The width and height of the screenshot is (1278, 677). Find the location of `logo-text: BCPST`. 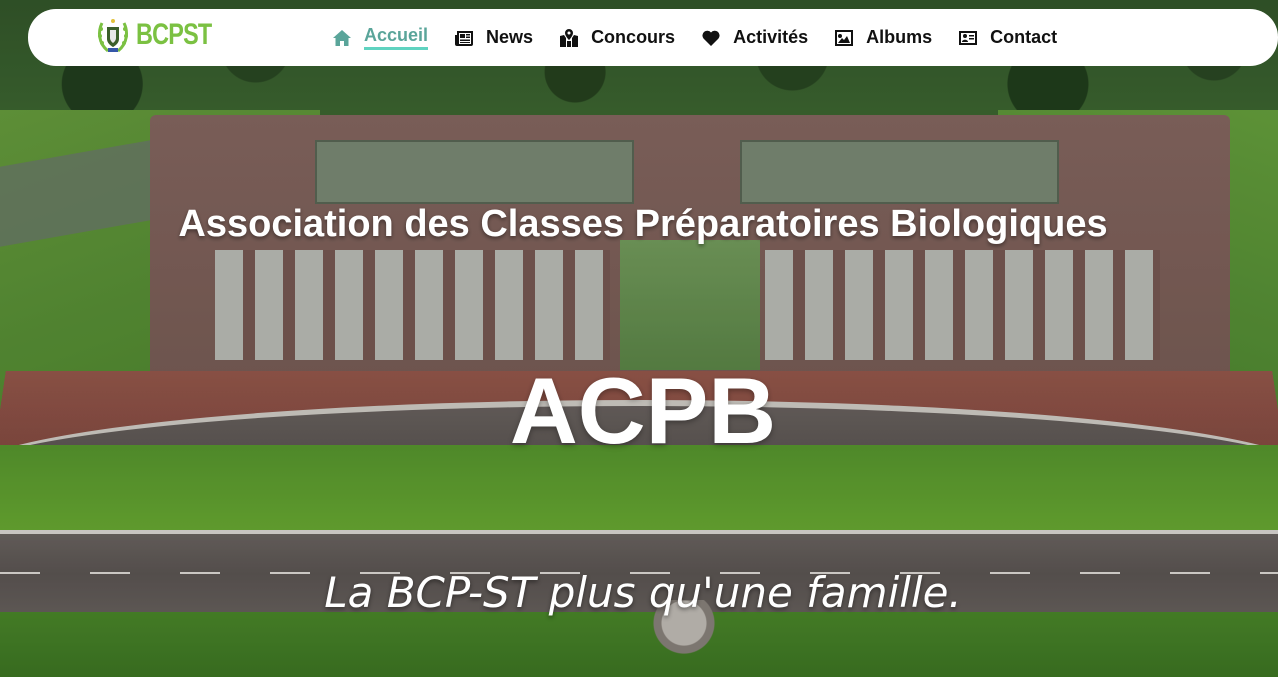

logo-text: BCPST is located at coordinates (174, 34).